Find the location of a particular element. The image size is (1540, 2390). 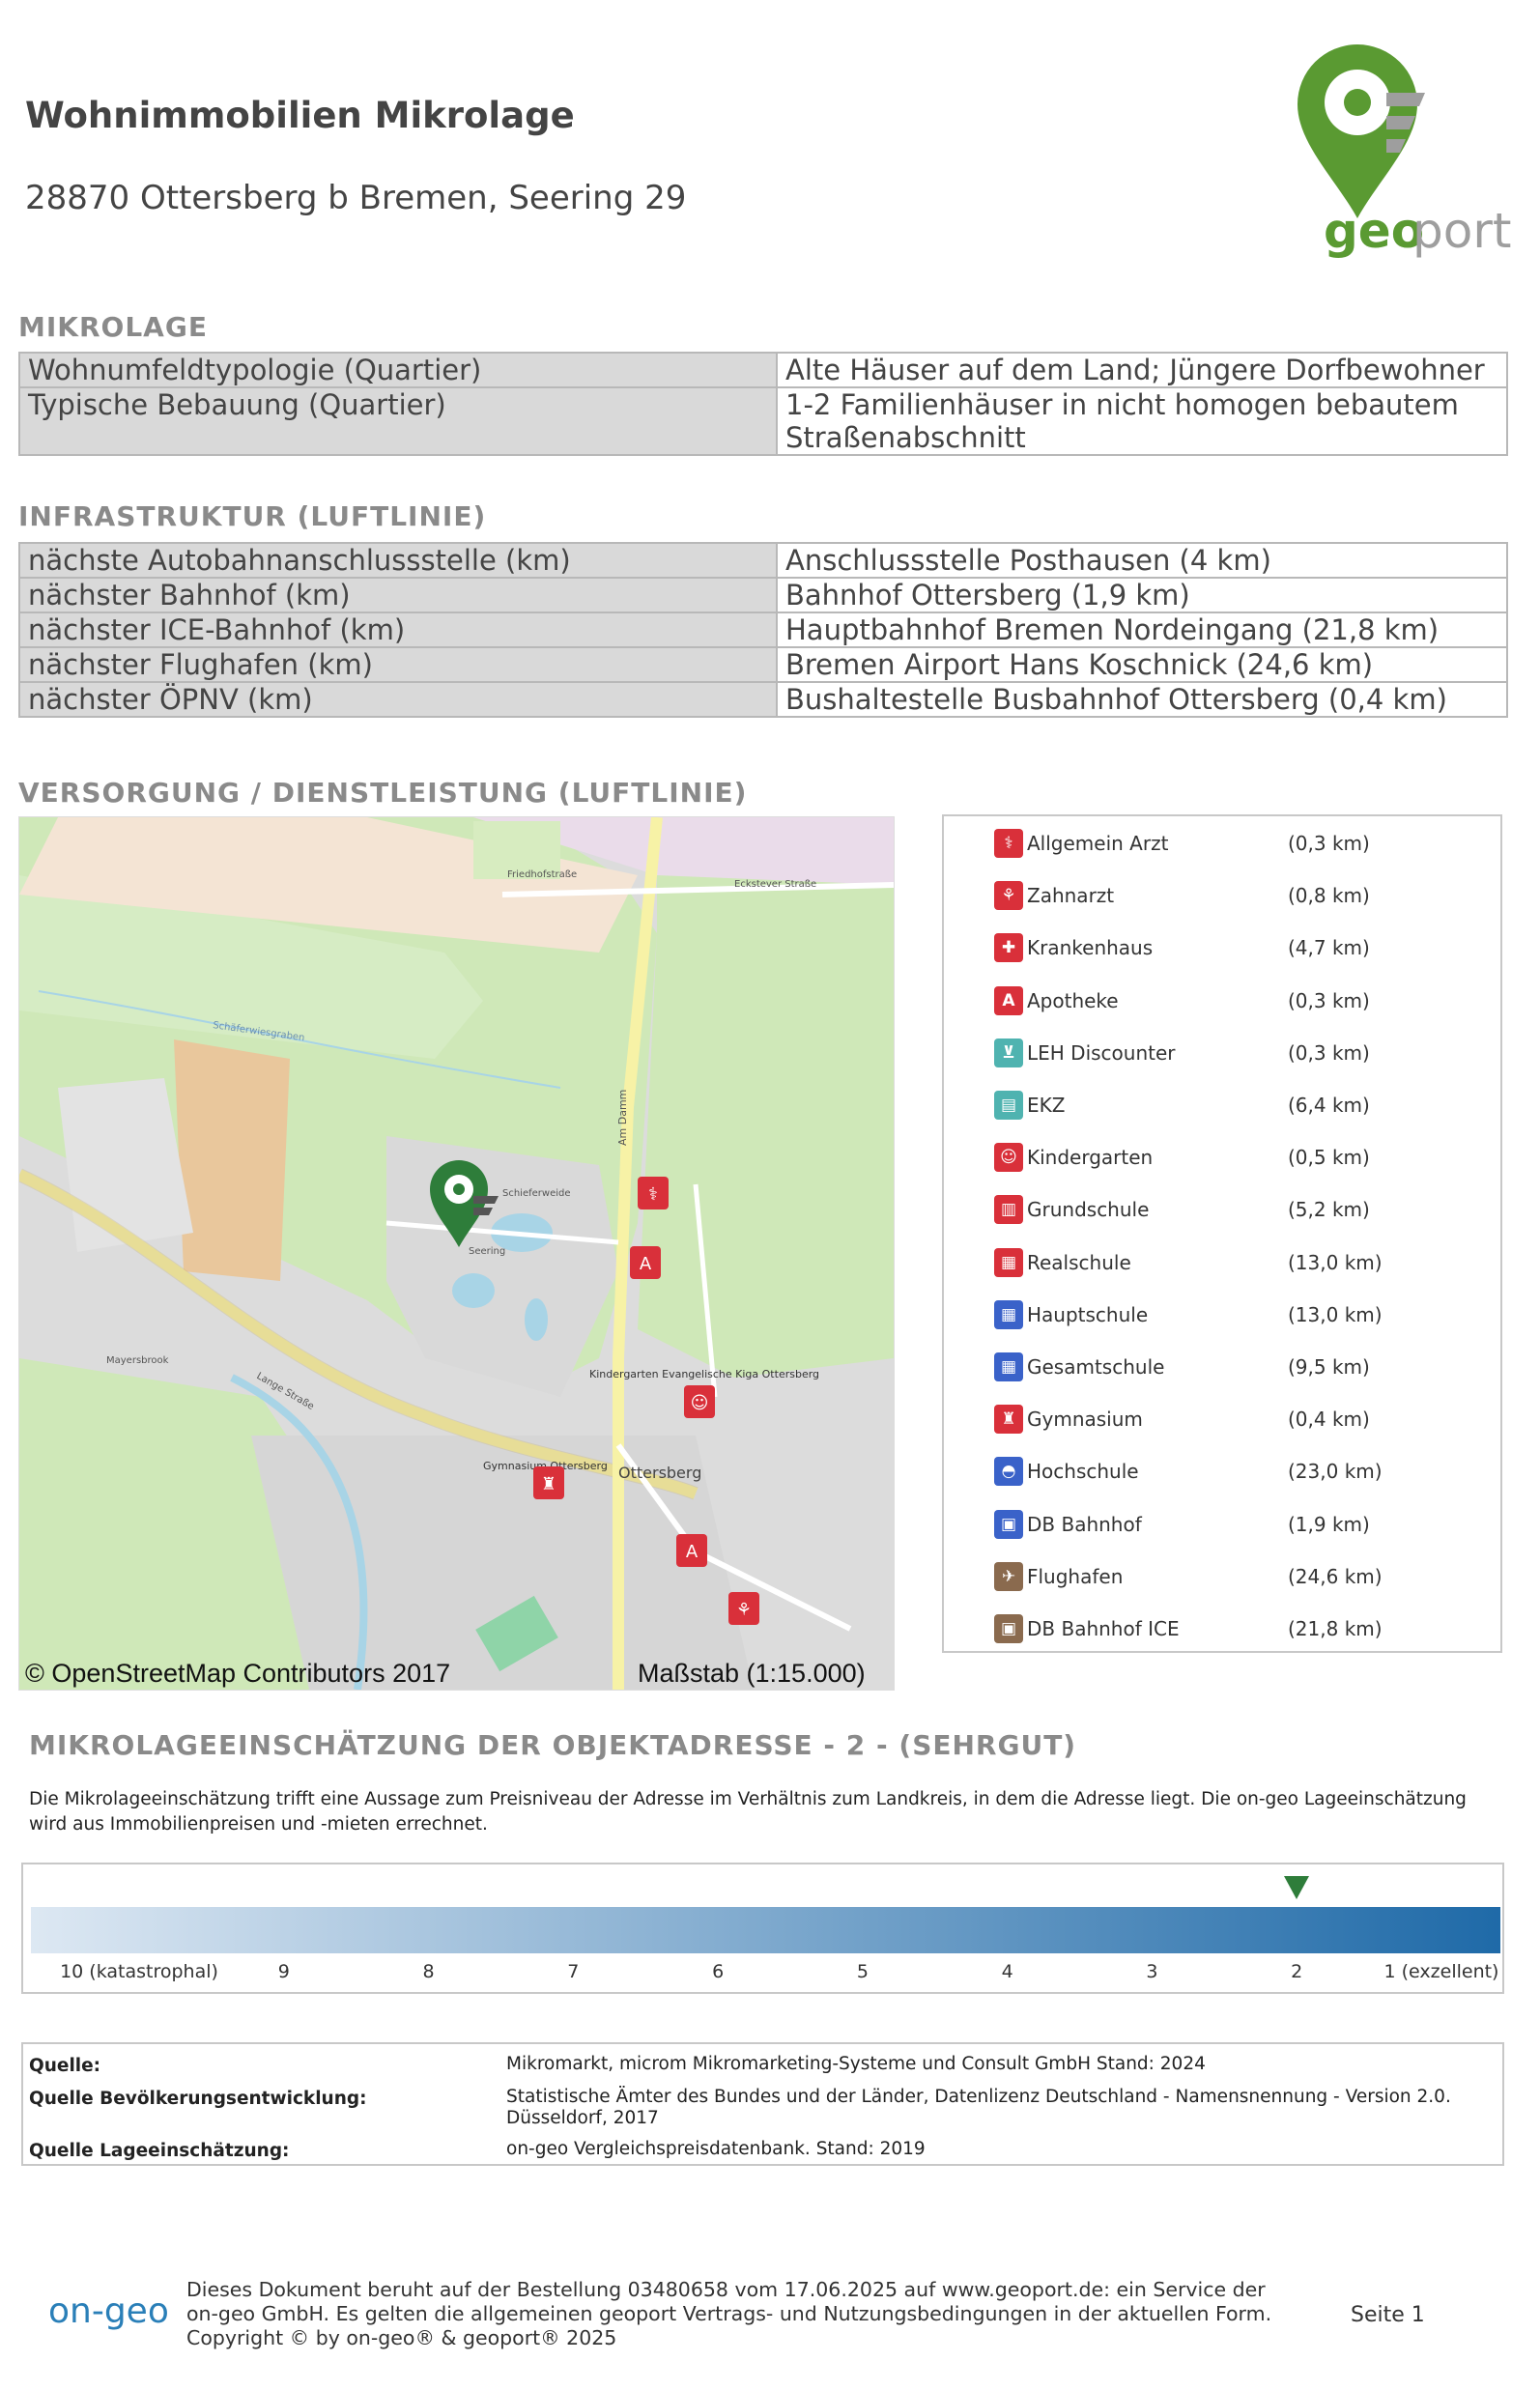

legend-label: Gesamtschule is located at coordinates (1096, 1367).